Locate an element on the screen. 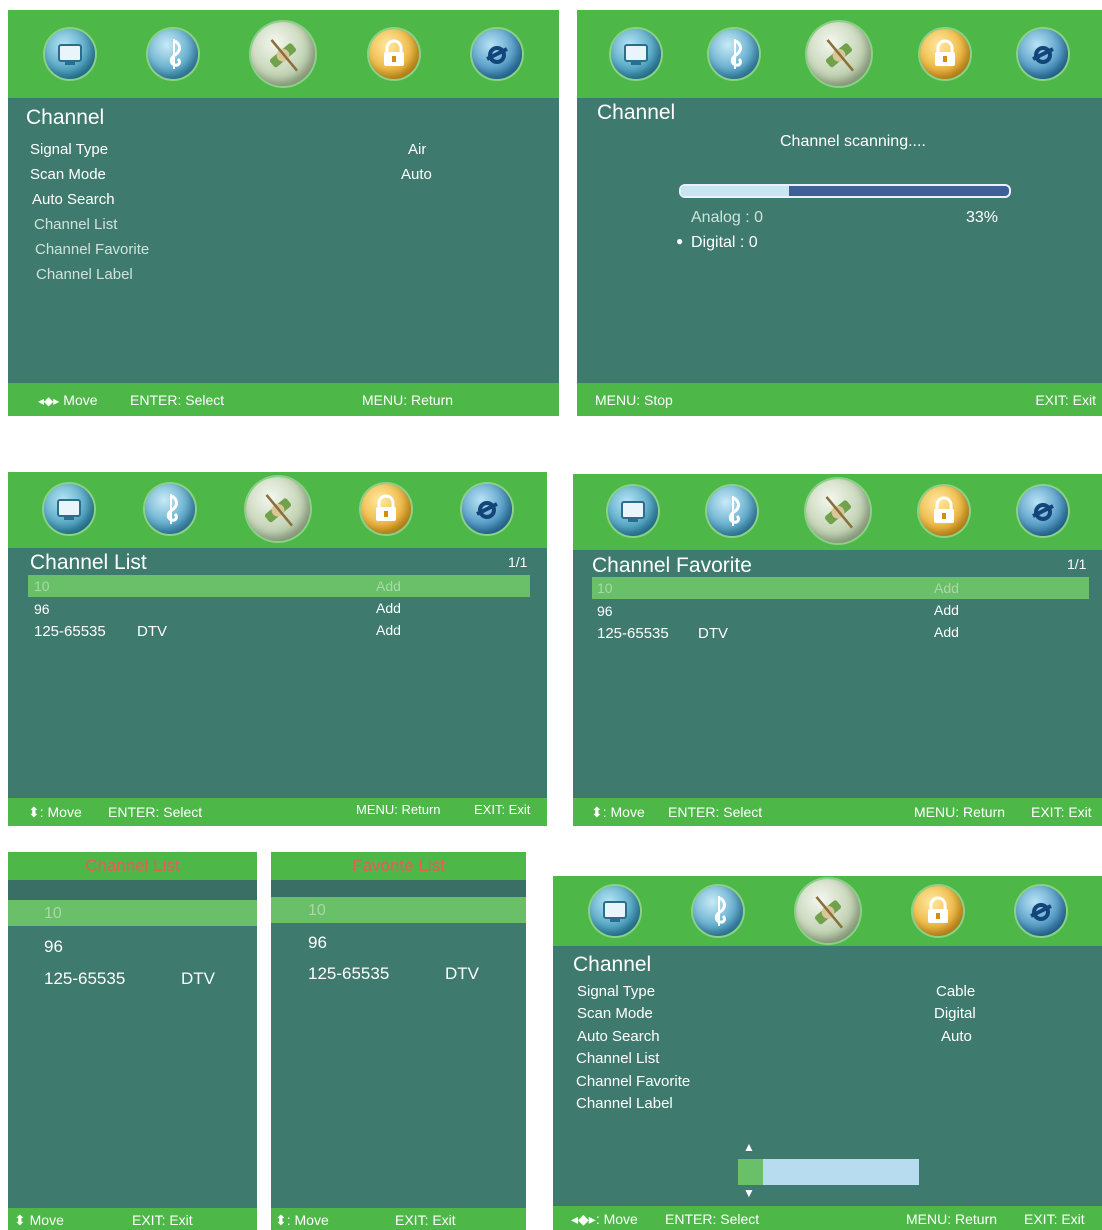  menu-item-channel-list: Channel List is located at coordinates (617, 1058).